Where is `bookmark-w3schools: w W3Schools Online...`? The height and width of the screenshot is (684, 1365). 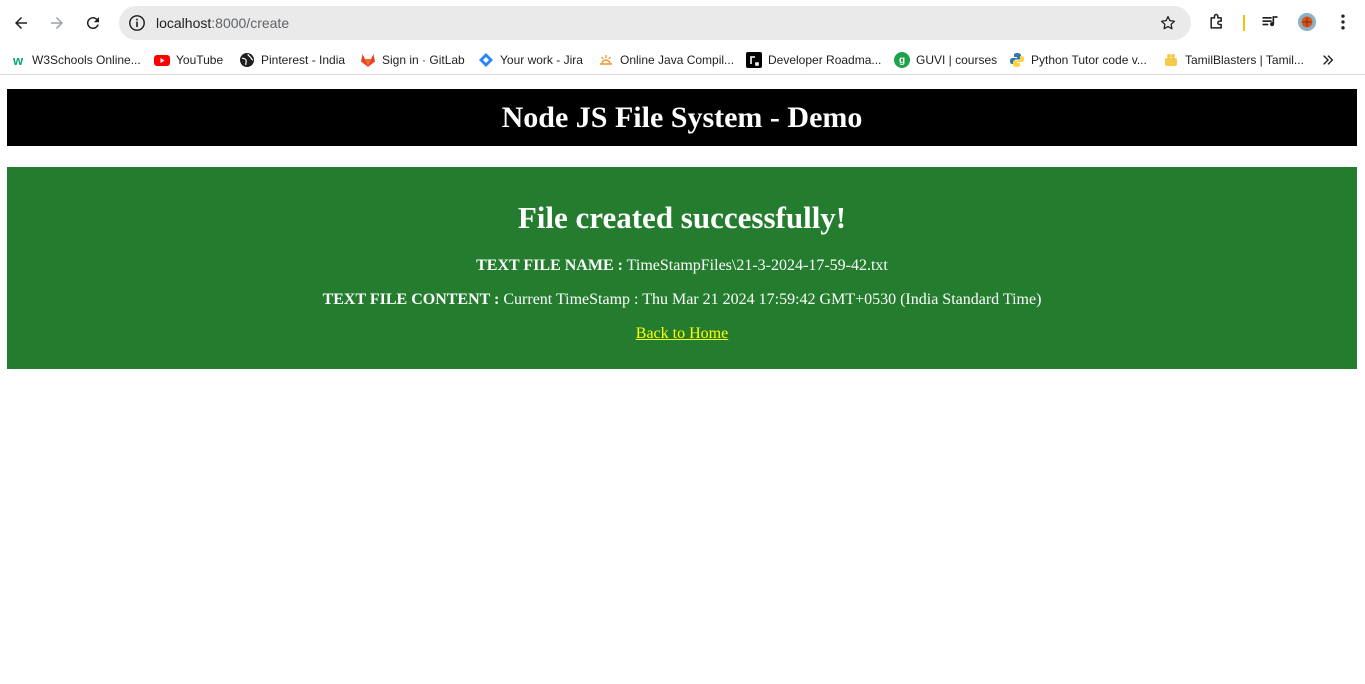
bookmark-w3schools: w W3Schools Online... is located at coordinates (75, 60).